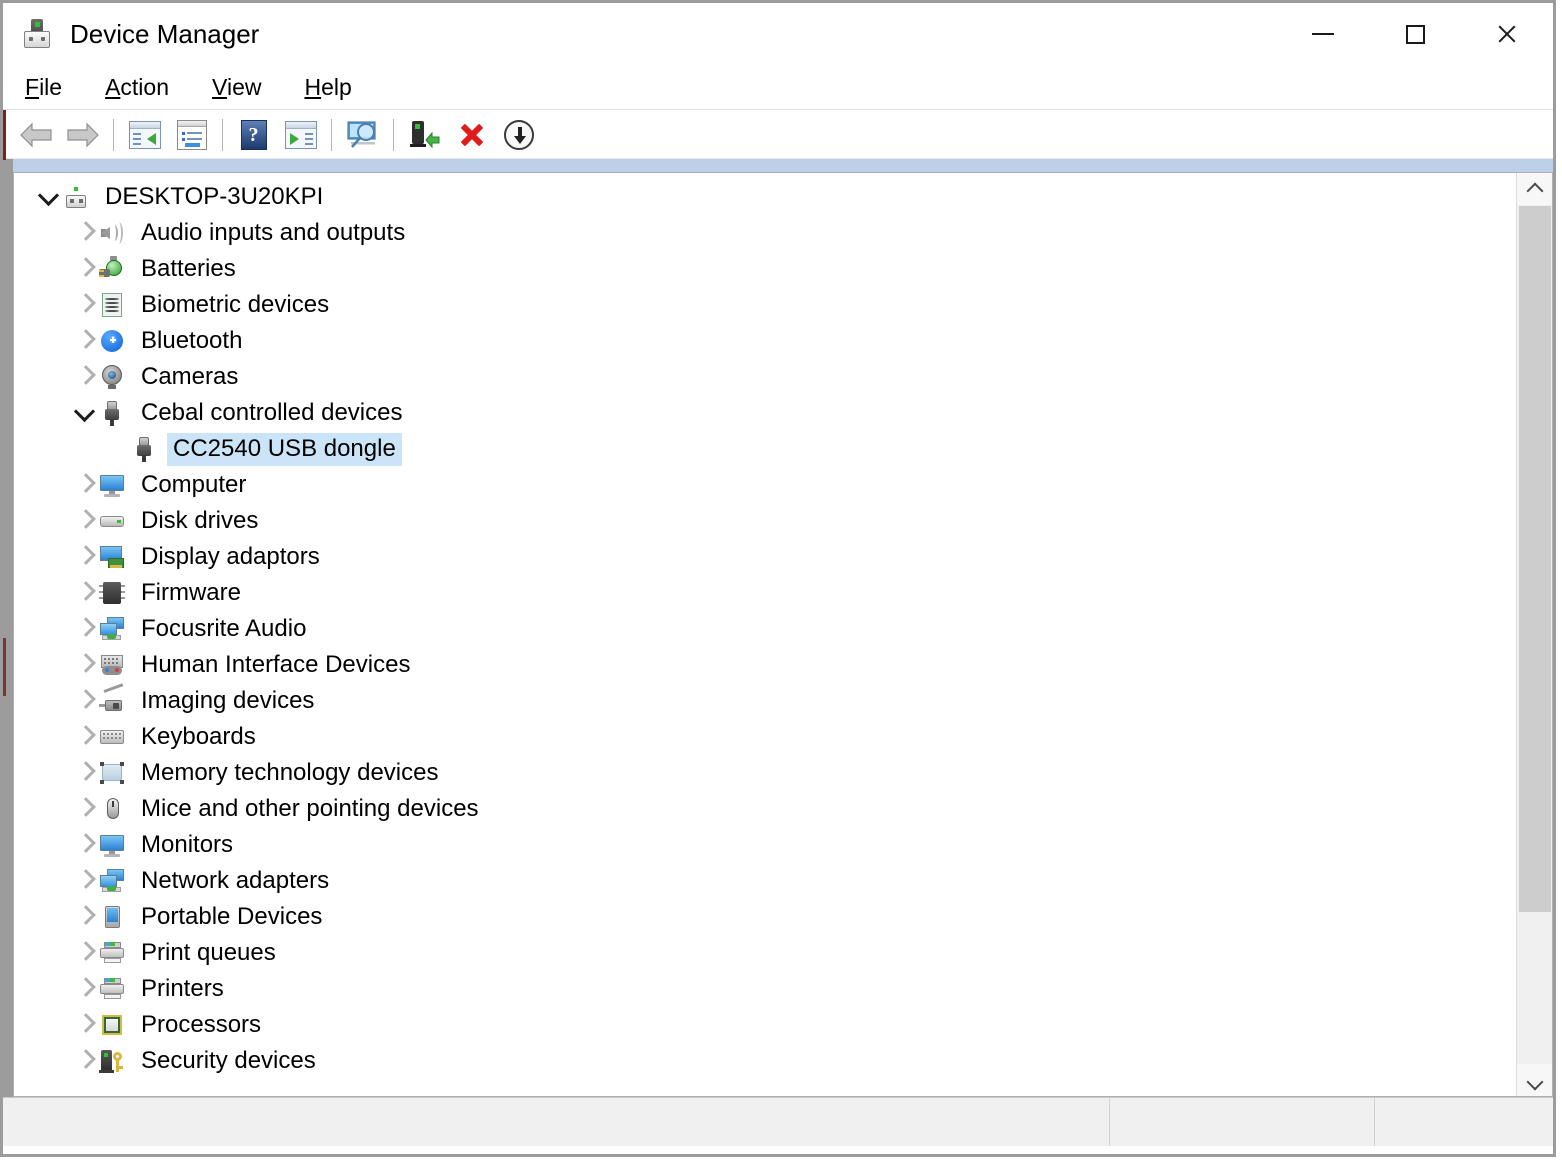 This screenshot has width=1562, height=1176. Describe the element at coordinates (1507, 34) in the screenshot. I see `close-button` at that location.